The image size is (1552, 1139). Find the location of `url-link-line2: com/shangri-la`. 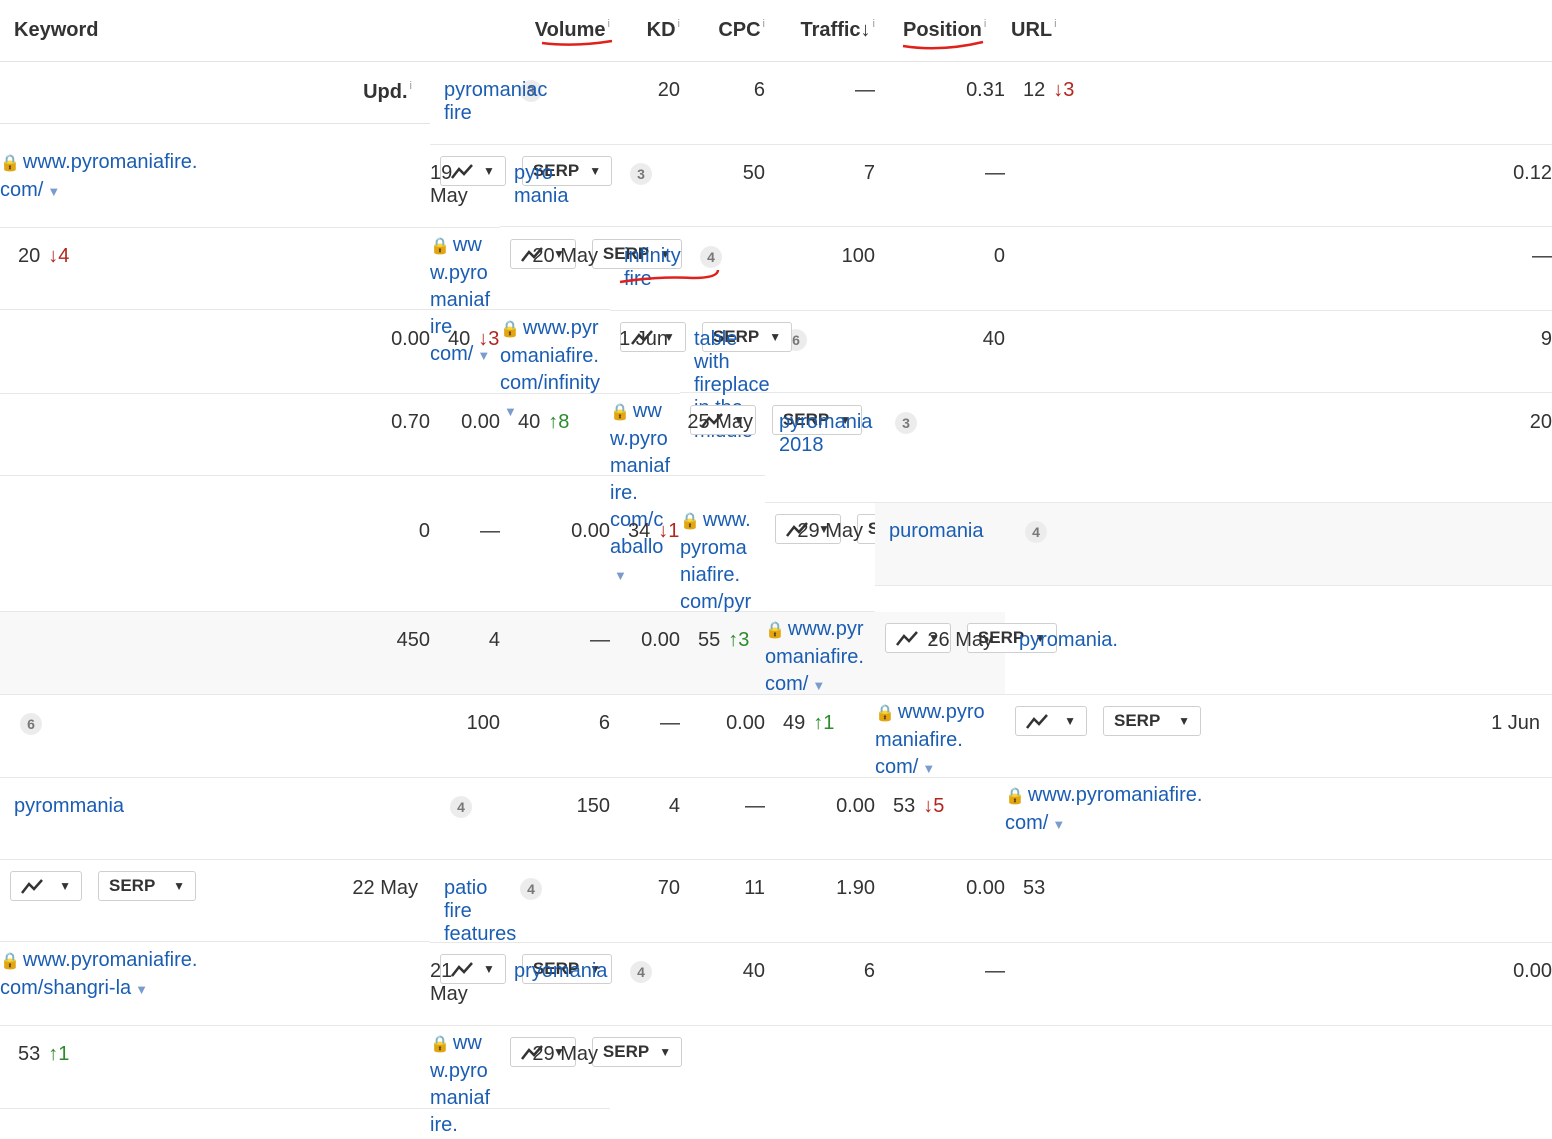

url-link-line2: com/shangri-la is located at coordinates (65, 988).